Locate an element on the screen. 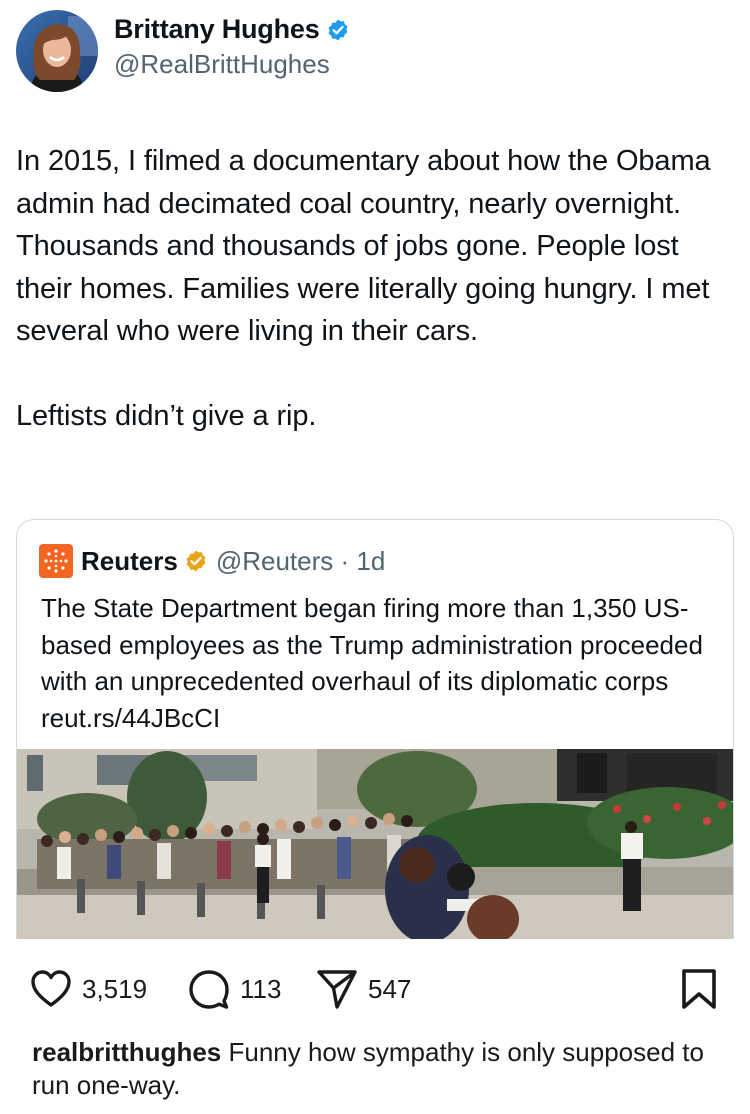 Image resolution: width=750 pixels, height=1114 pixels. like-button: 3,519 is located at coordinates (88, 989).